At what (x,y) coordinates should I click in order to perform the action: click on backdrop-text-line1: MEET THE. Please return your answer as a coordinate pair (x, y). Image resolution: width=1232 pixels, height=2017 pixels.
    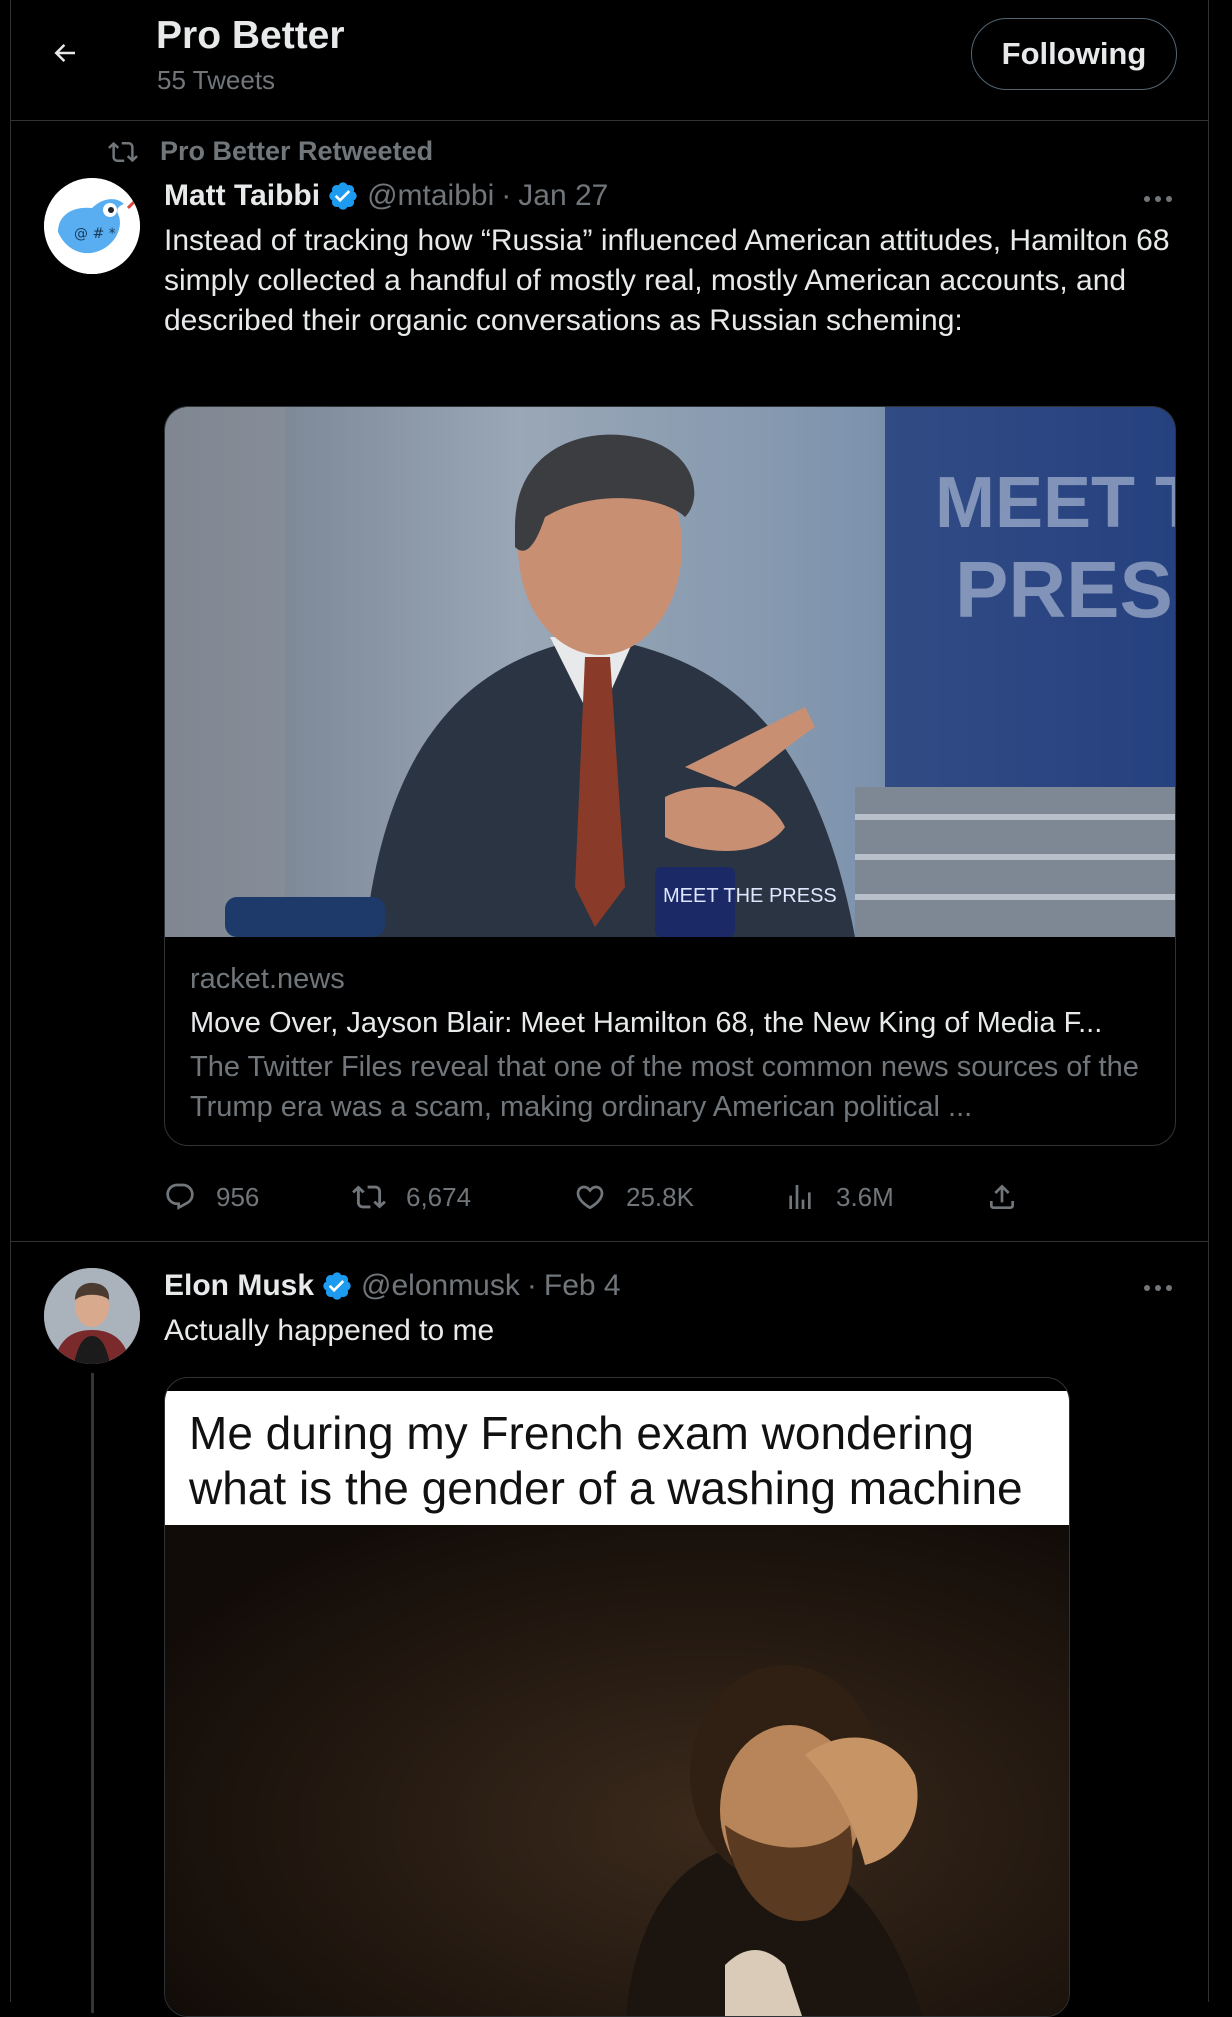
    Looking at the image, I should click on (1055, 503).